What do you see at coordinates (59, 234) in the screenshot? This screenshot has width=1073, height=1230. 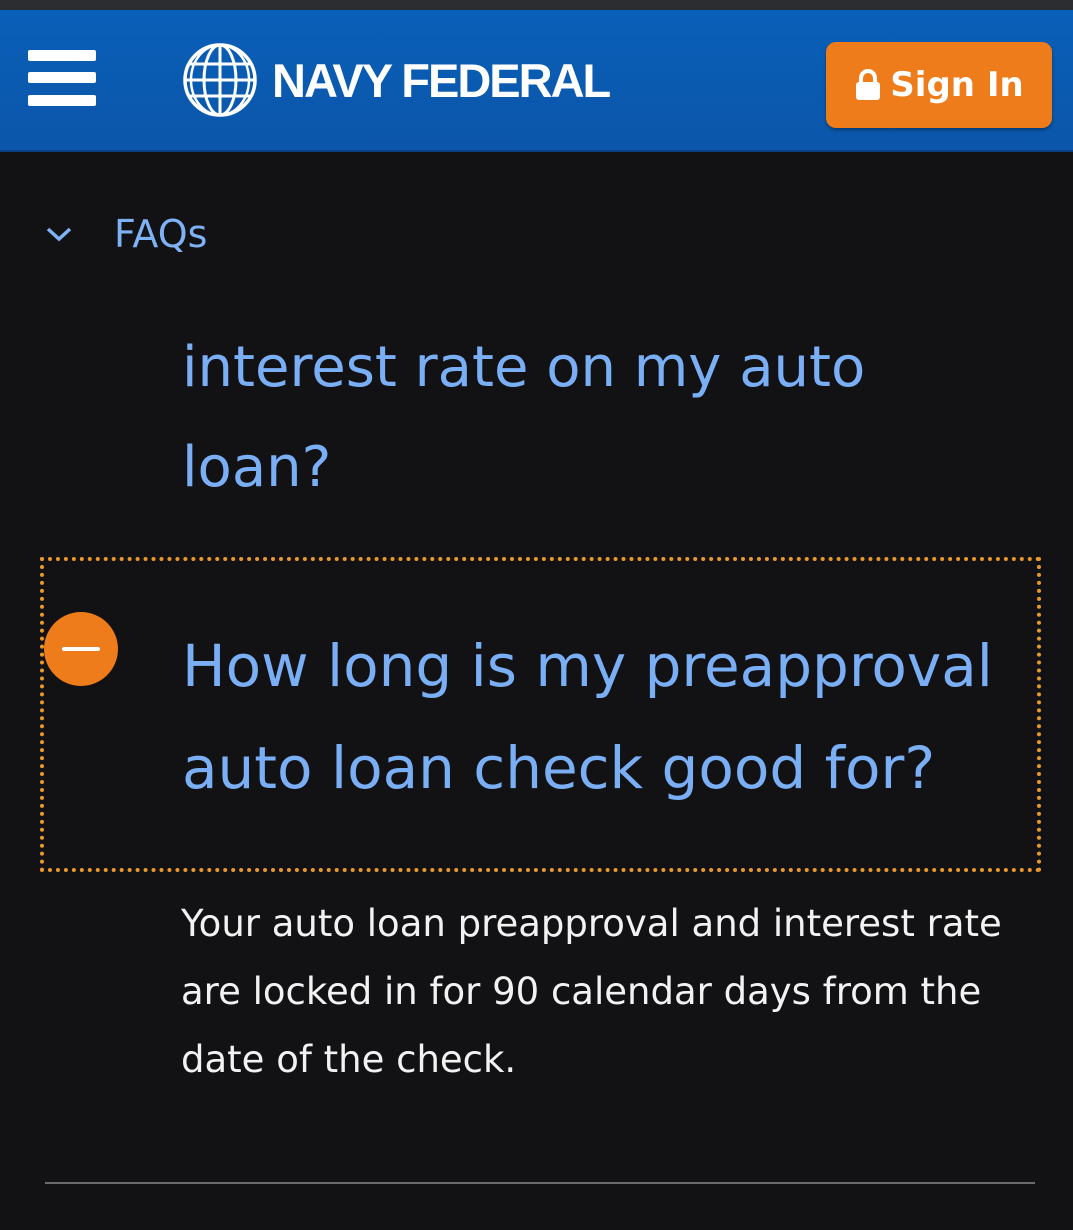 I see `chevron-down-icon` at bounding box center [59, 234].